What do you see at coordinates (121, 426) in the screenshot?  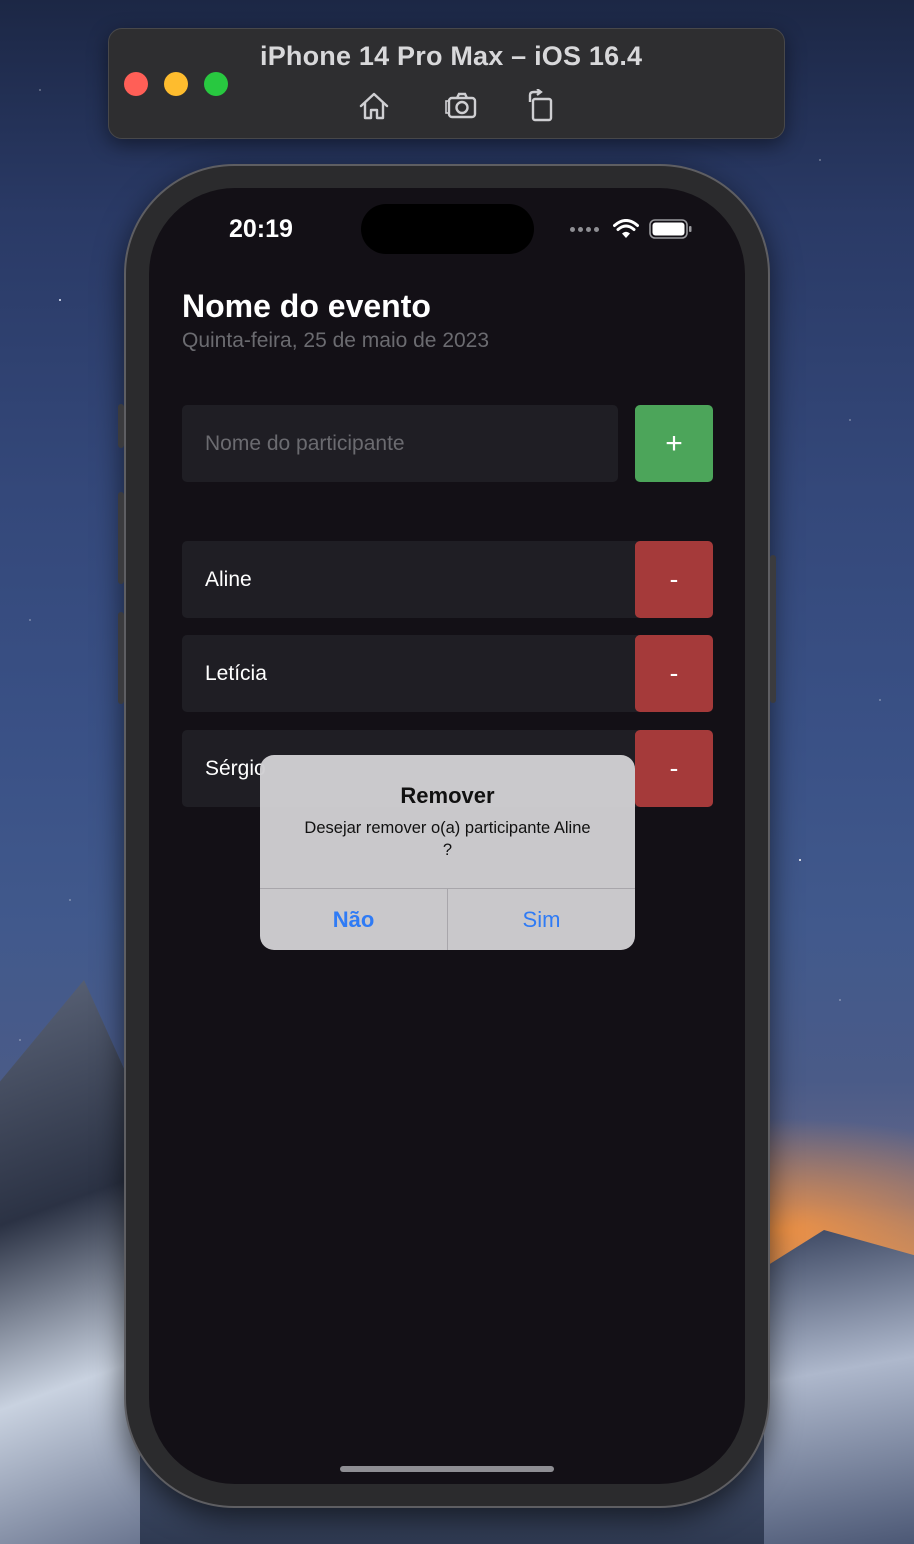 I see `mute-switch` at bounding box center [121, 426].